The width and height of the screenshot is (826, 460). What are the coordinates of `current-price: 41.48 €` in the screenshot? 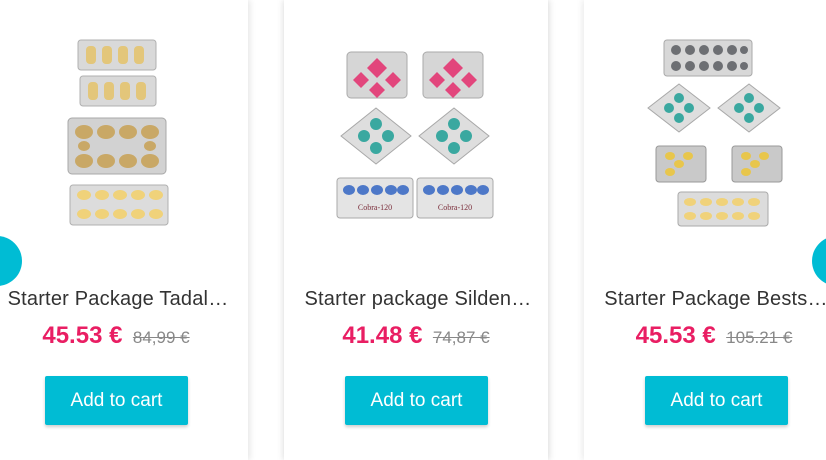 It's located at (382, 335).